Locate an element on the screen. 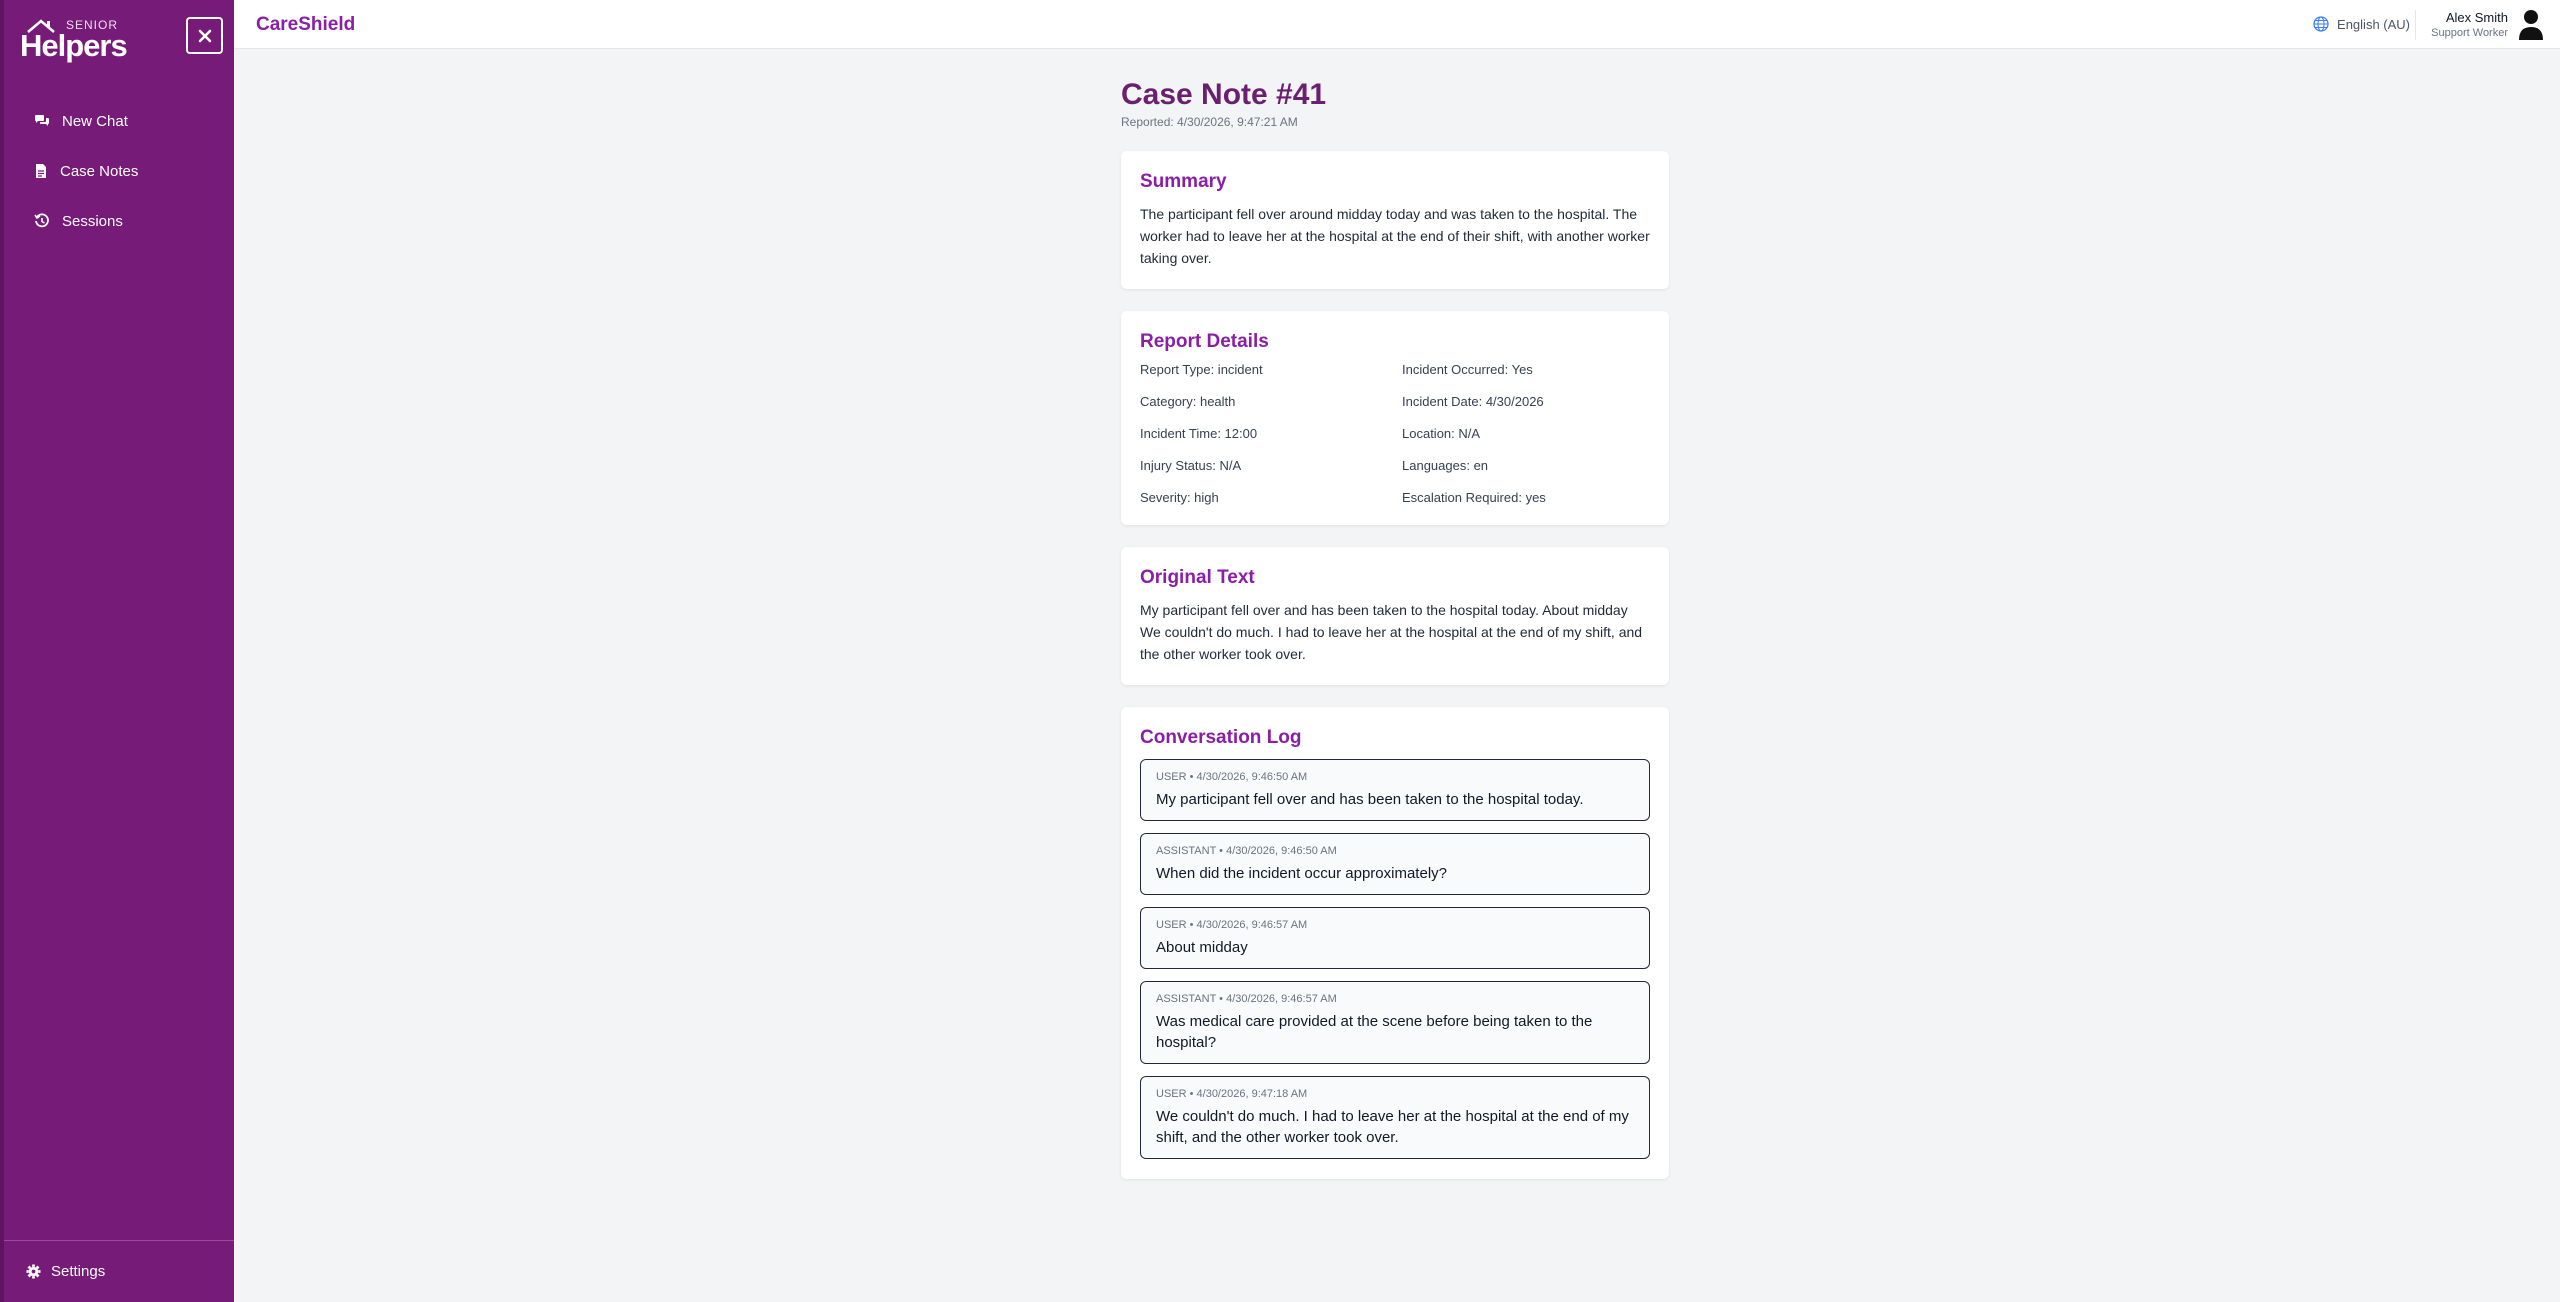  user-role: Support Worker is located at coordinates (2469, 33).